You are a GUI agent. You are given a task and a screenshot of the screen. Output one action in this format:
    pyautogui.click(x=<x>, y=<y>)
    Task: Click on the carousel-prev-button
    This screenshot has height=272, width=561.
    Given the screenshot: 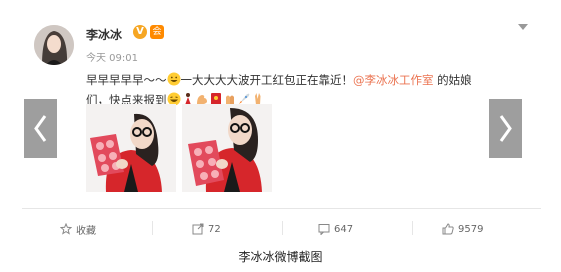 What is the action you would take?
    pyautogui.click(x=40, y=128)
    